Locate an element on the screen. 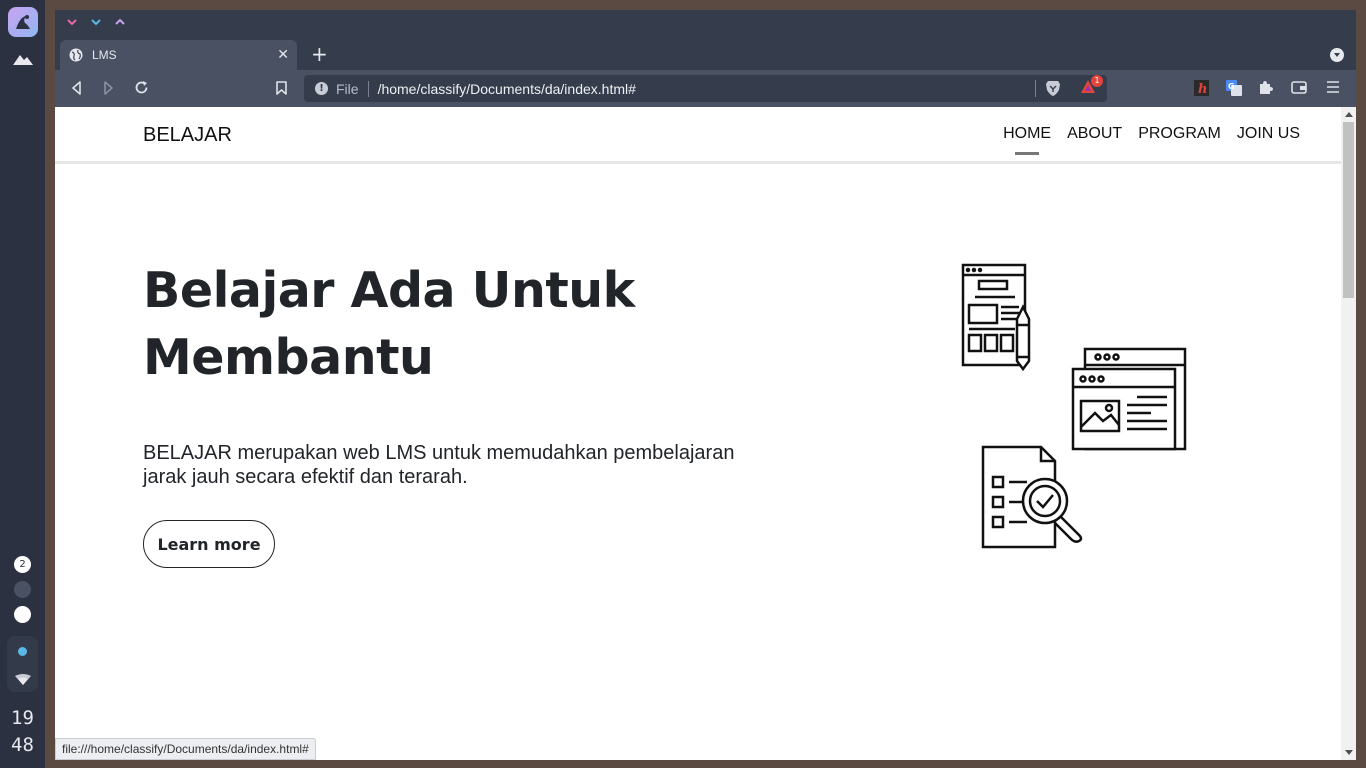 This screenshot has width=1366, height=768. notification-dot-icon is located at coordinates (22, 651).